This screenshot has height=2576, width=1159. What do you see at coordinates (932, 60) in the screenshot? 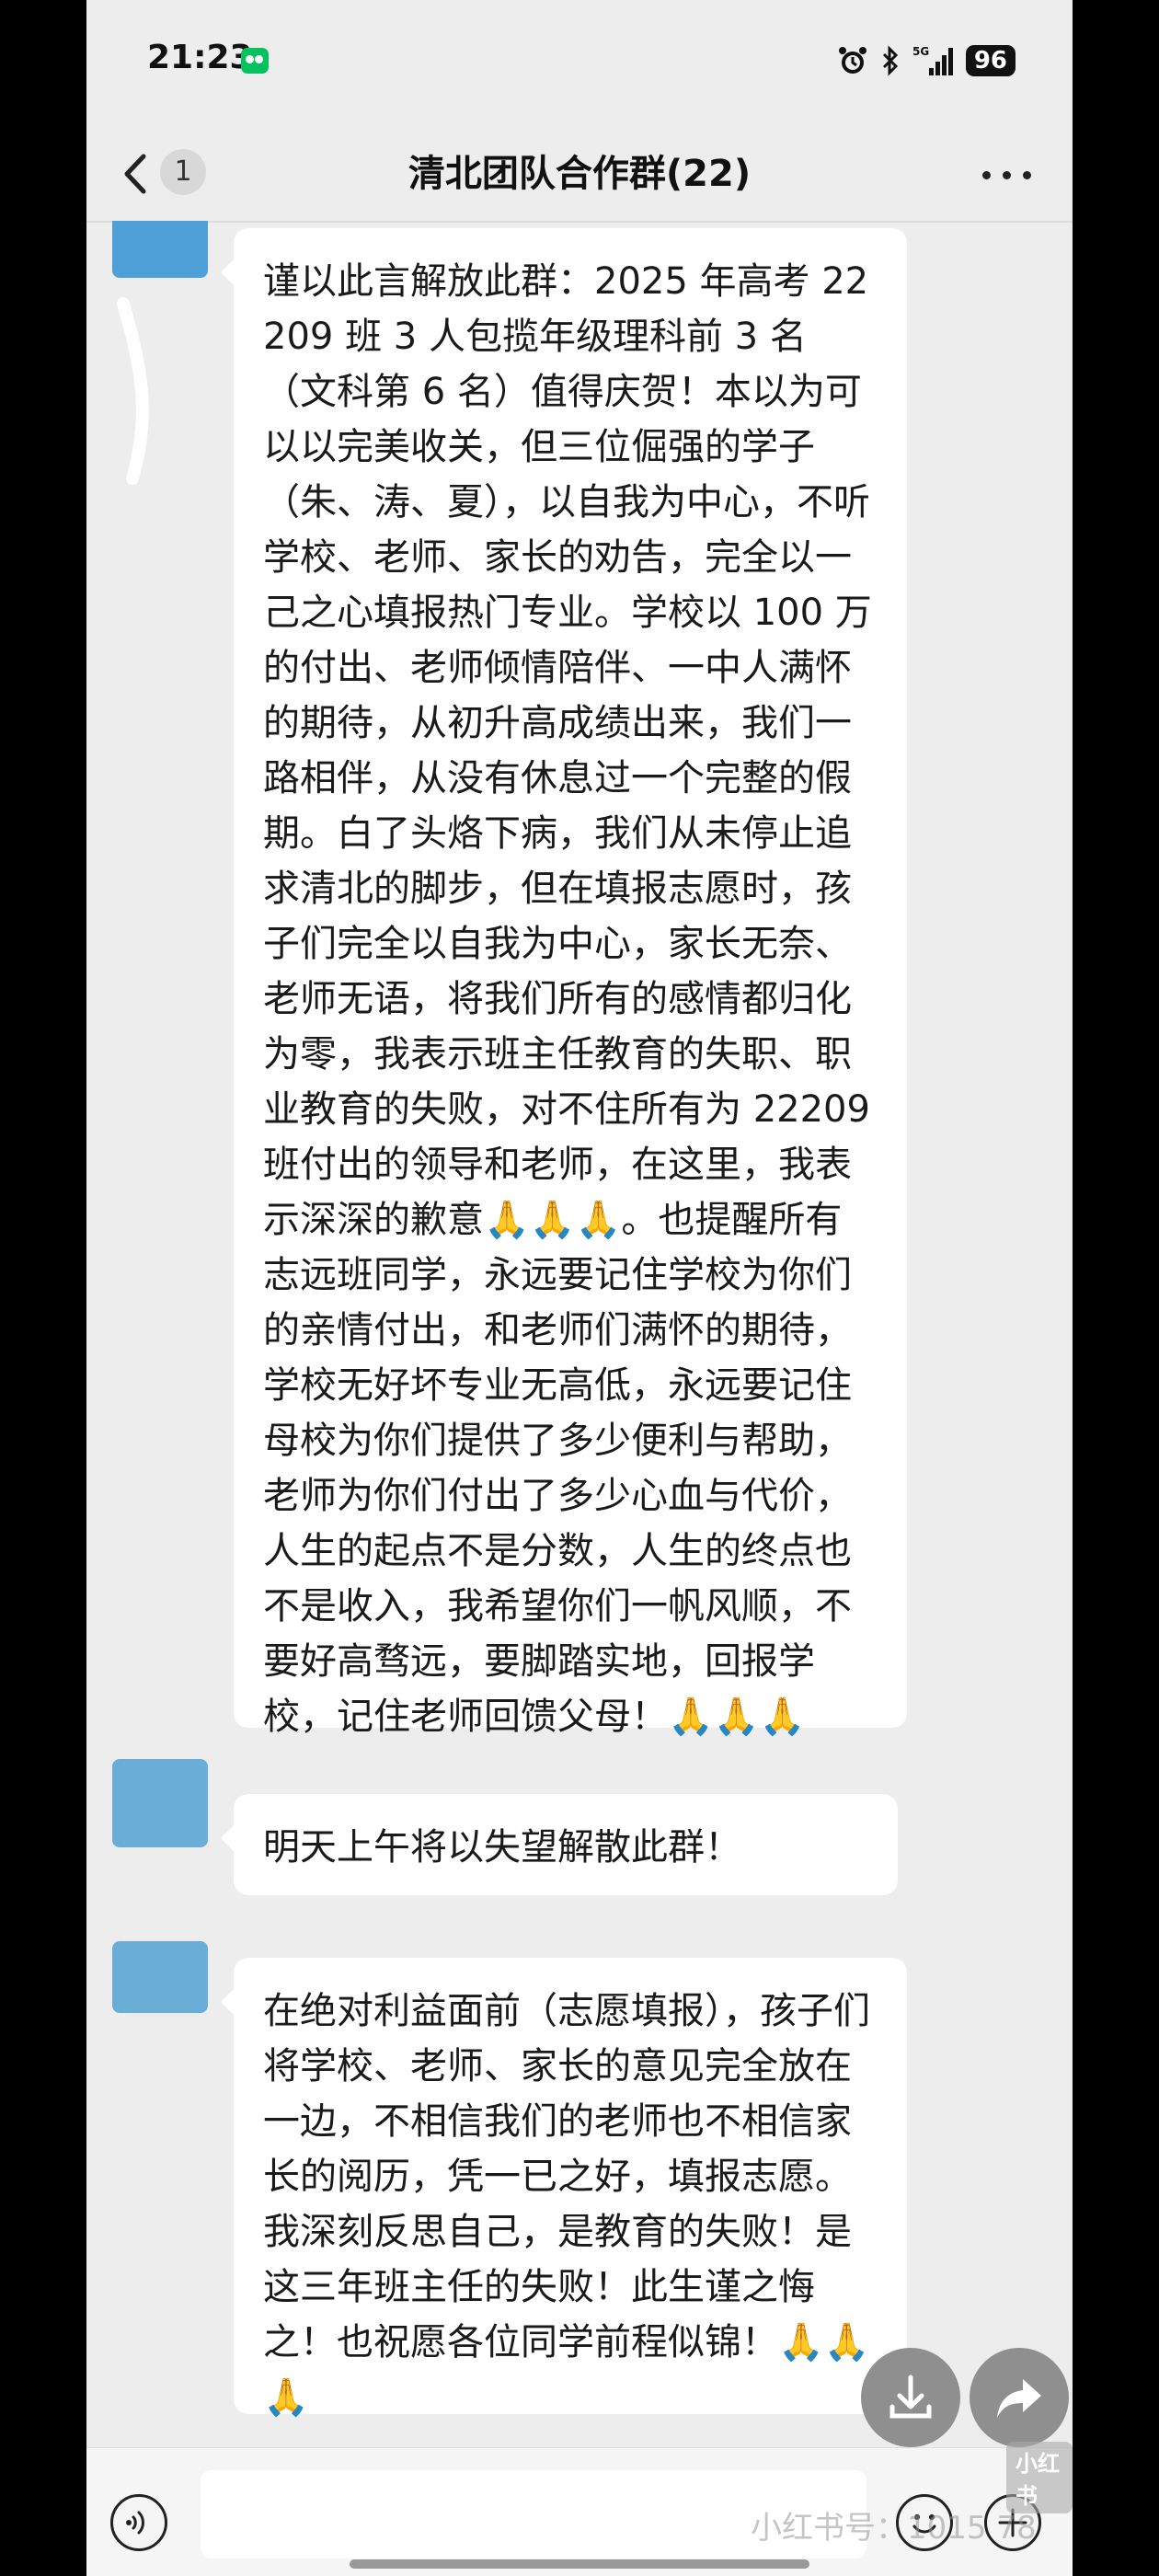
I see `signal-icon: 5G` at bounding box center [932, 60].